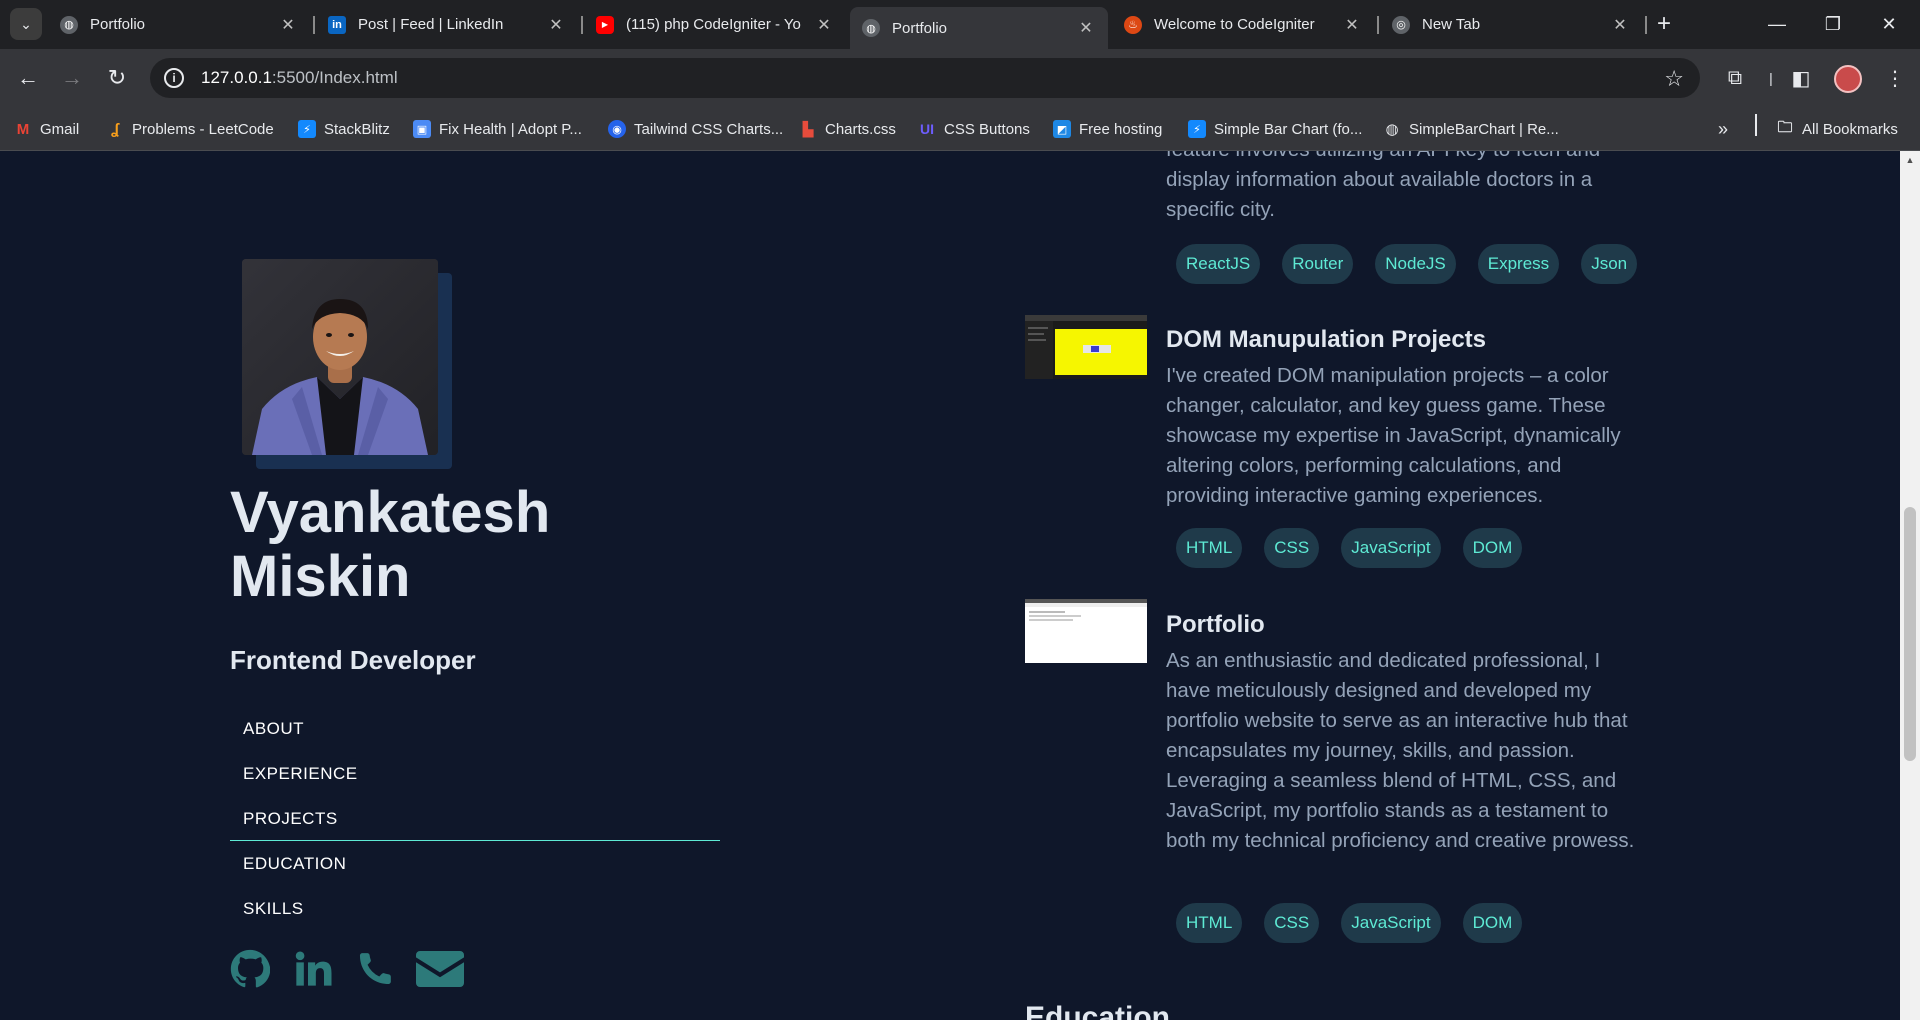  I want to click on tab-portfolio-1: ◍ Portfolio ✕, so click(179, 24).